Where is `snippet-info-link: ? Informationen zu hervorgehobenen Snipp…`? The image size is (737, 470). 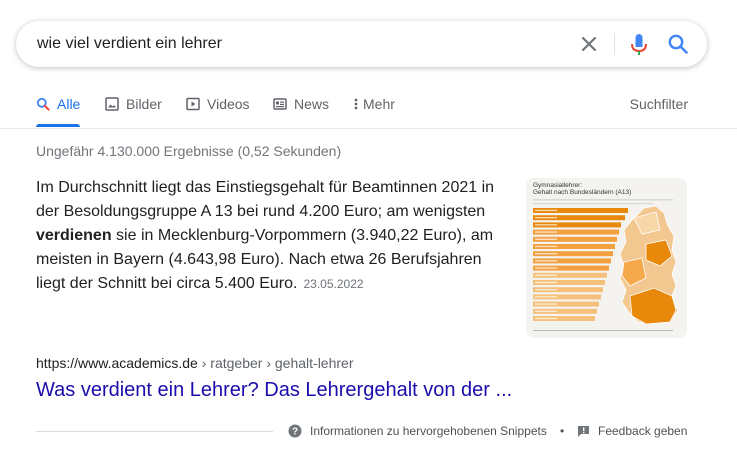 snippet-info-link: ? Informationen zu hervorgehobenen Snipp… is located at coordinates (417, 431).